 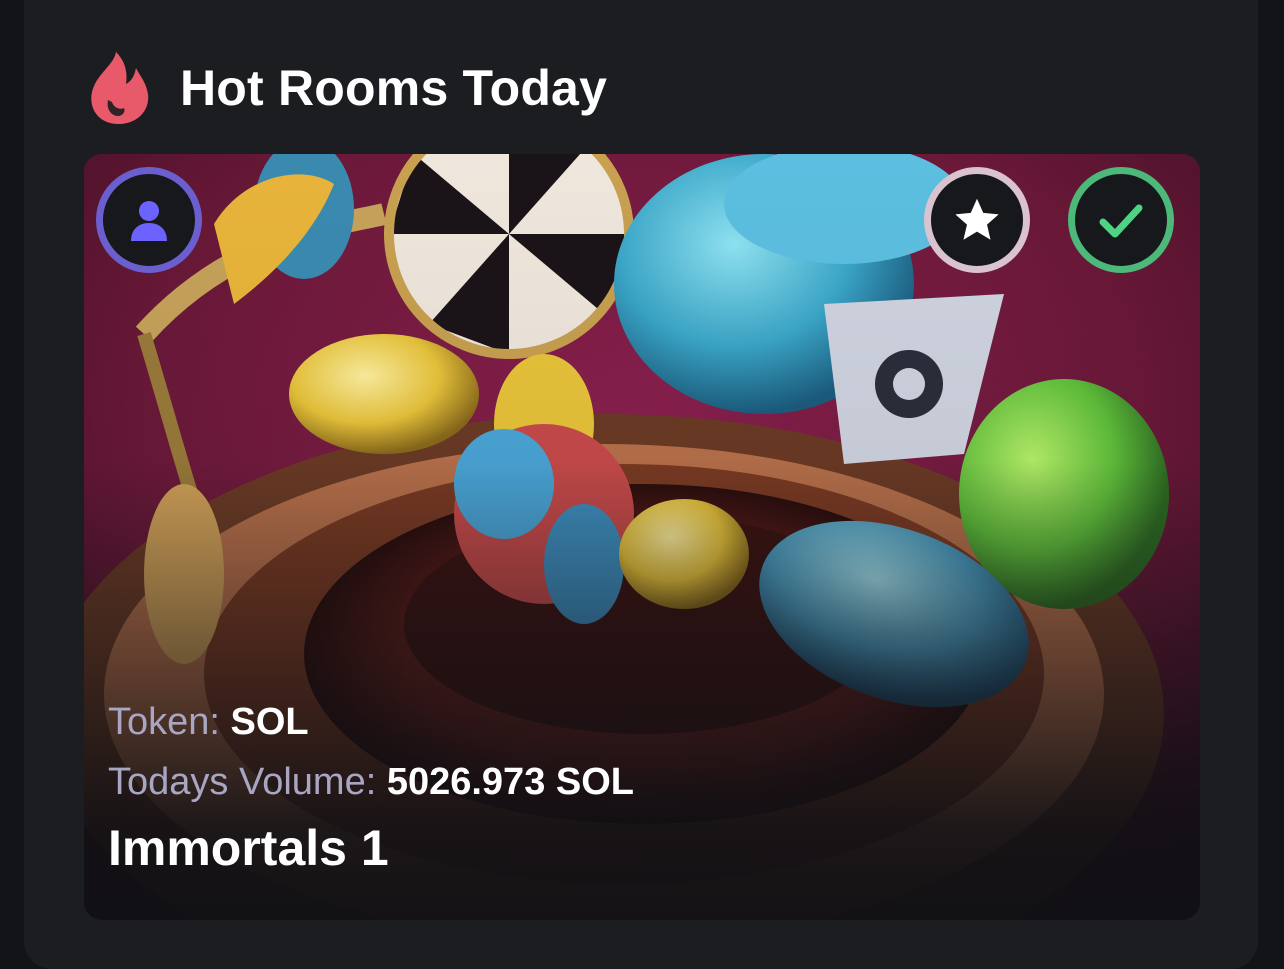 I want to click on volume-value: 5026.973 SOL, so click(x=510, y=782).